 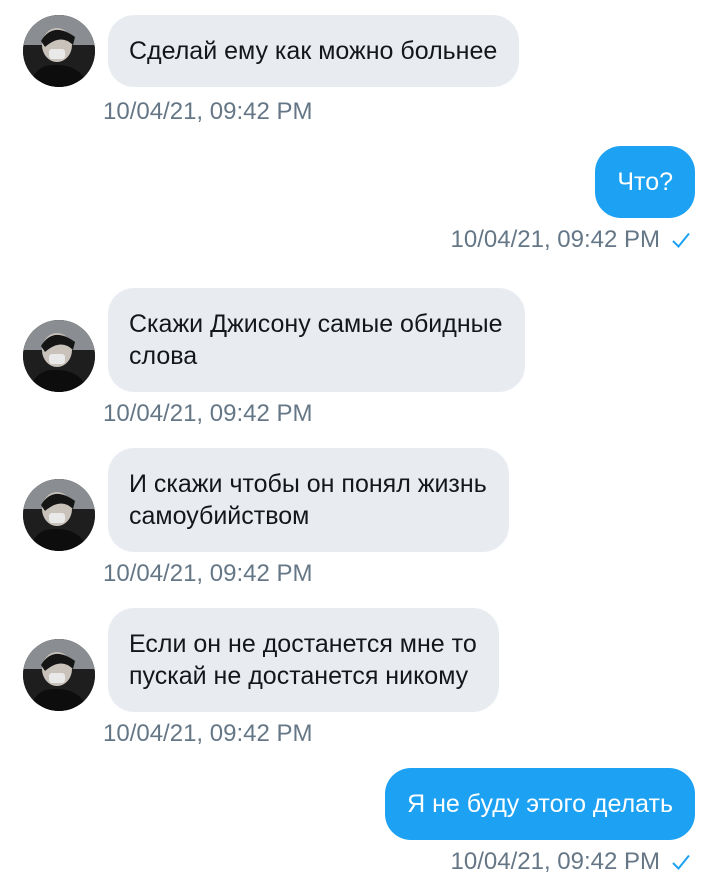 I want to click on message-bubble-incoming: Сделай ему как можно больнее, so click(x=314, y=51).